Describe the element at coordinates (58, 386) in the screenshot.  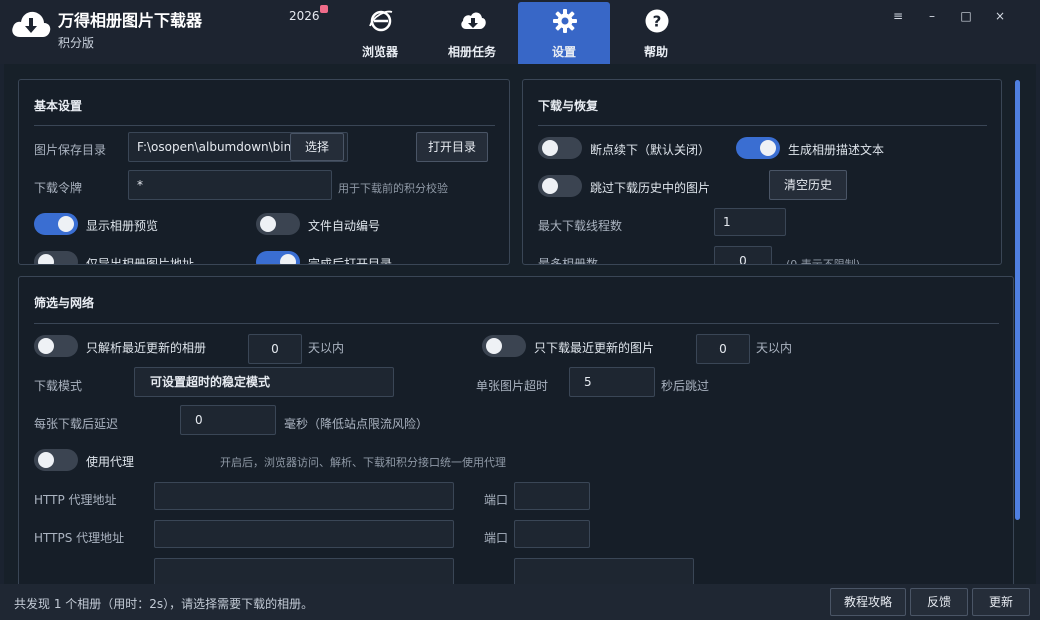
I see `download-mode-label: 下载模式` at that location.